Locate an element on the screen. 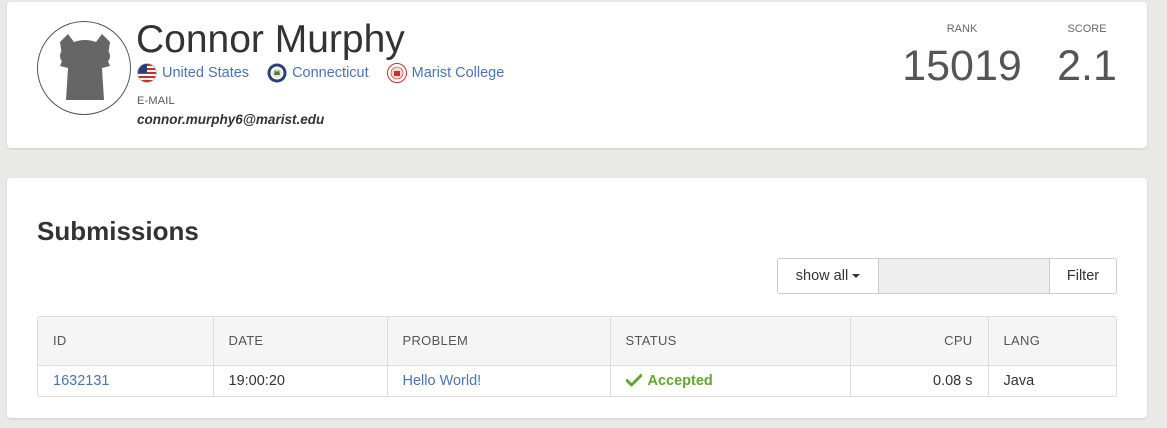 The width and height of the screenshot is (1167, 428). column-header-lang: LANG is located at coordinates (1052, 341).